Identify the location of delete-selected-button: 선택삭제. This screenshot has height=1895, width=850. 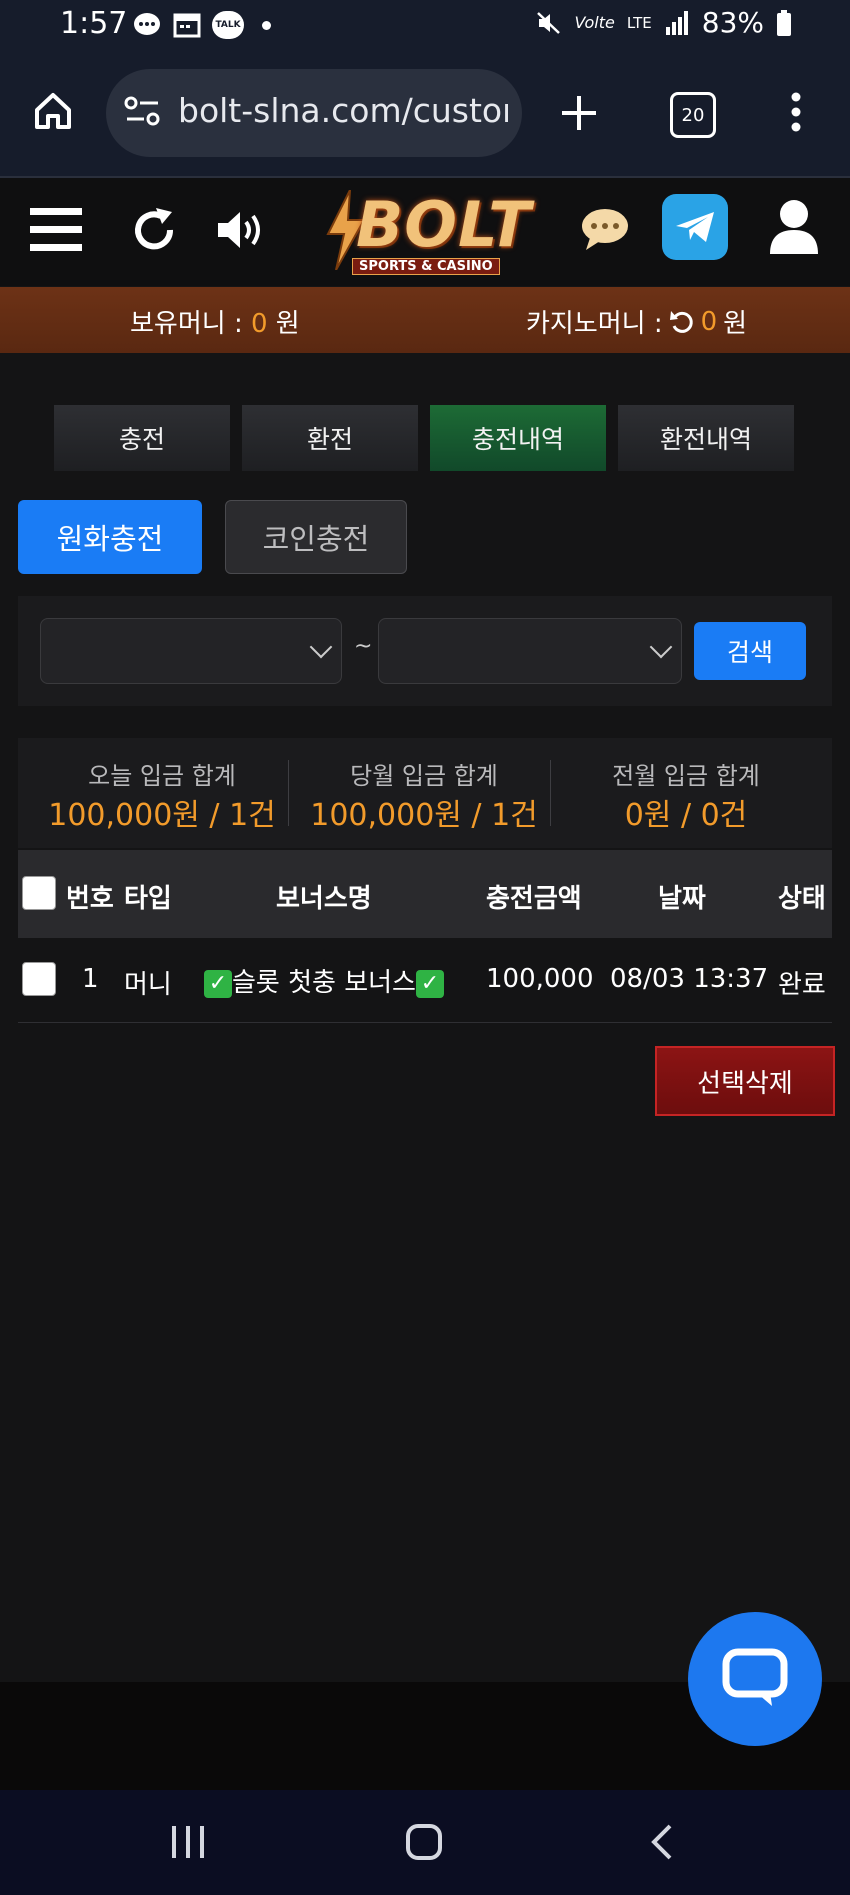
(745, 1081).